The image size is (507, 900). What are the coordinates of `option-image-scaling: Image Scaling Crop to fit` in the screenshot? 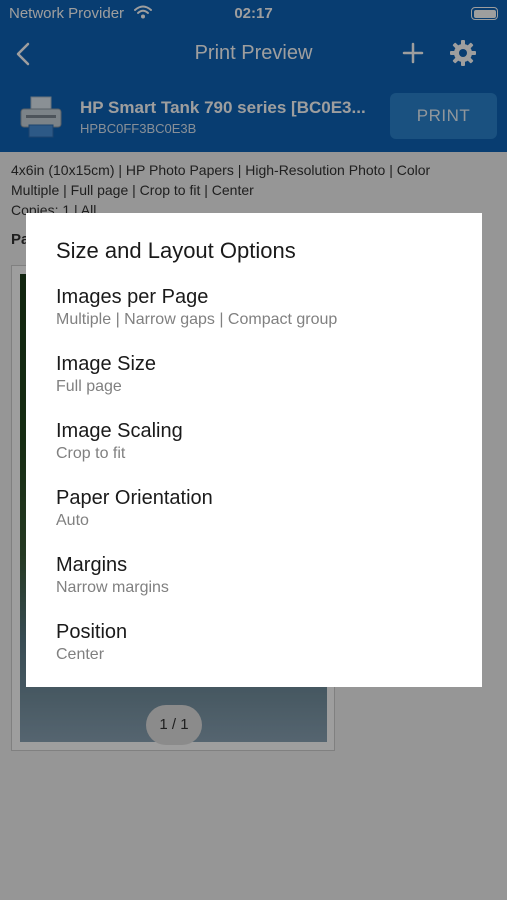 It's located at (256, 447).